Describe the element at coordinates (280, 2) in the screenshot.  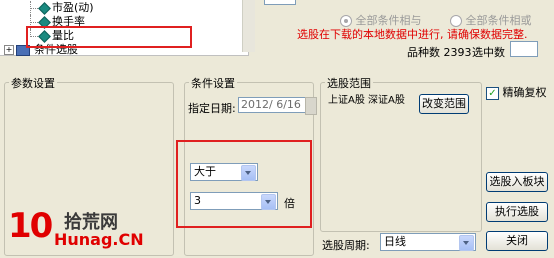
I see `result-box` at that location.